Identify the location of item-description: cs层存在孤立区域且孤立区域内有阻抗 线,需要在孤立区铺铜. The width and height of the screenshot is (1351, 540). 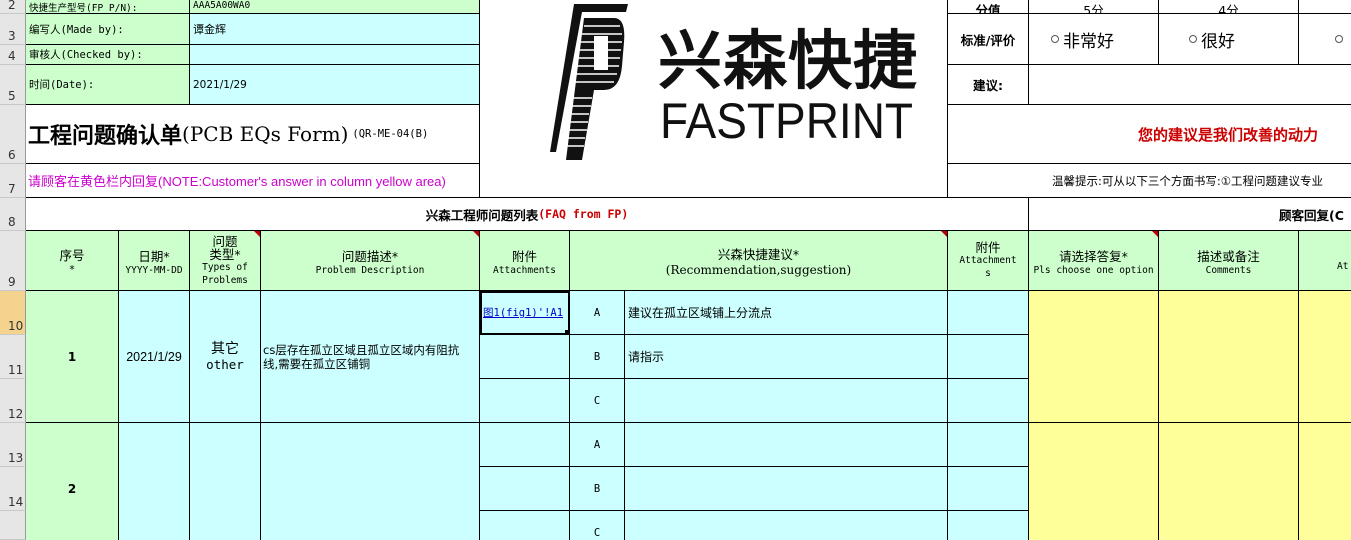
(370, 357).